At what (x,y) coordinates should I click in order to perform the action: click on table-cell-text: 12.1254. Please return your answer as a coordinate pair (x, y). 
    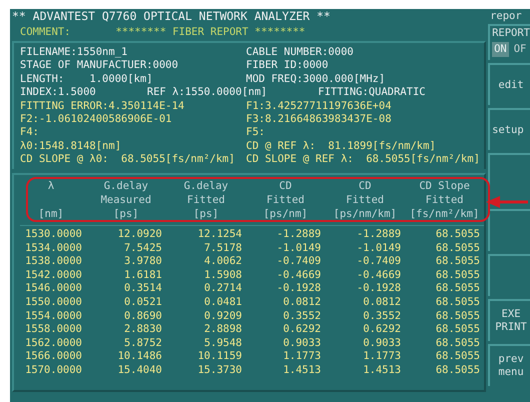
    Looking at the image, I should click on (219, 235).